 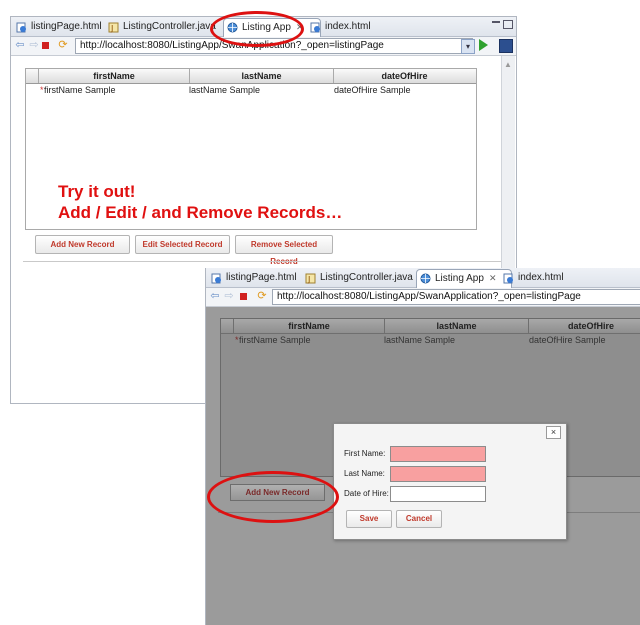 I want to click on minimize-icon, so click(x=496, y=22).